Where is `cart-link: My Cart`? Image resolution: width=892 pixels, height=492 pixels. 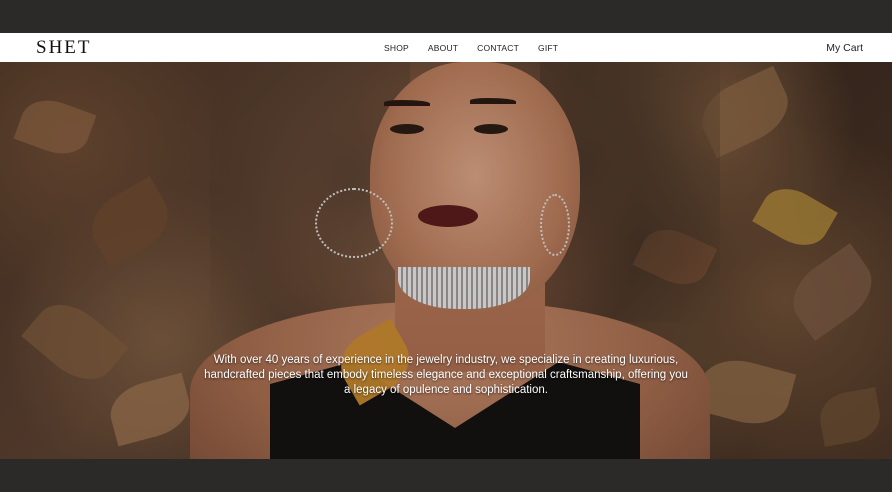
cart-link: My Cart is located at coordinates (844, 47).